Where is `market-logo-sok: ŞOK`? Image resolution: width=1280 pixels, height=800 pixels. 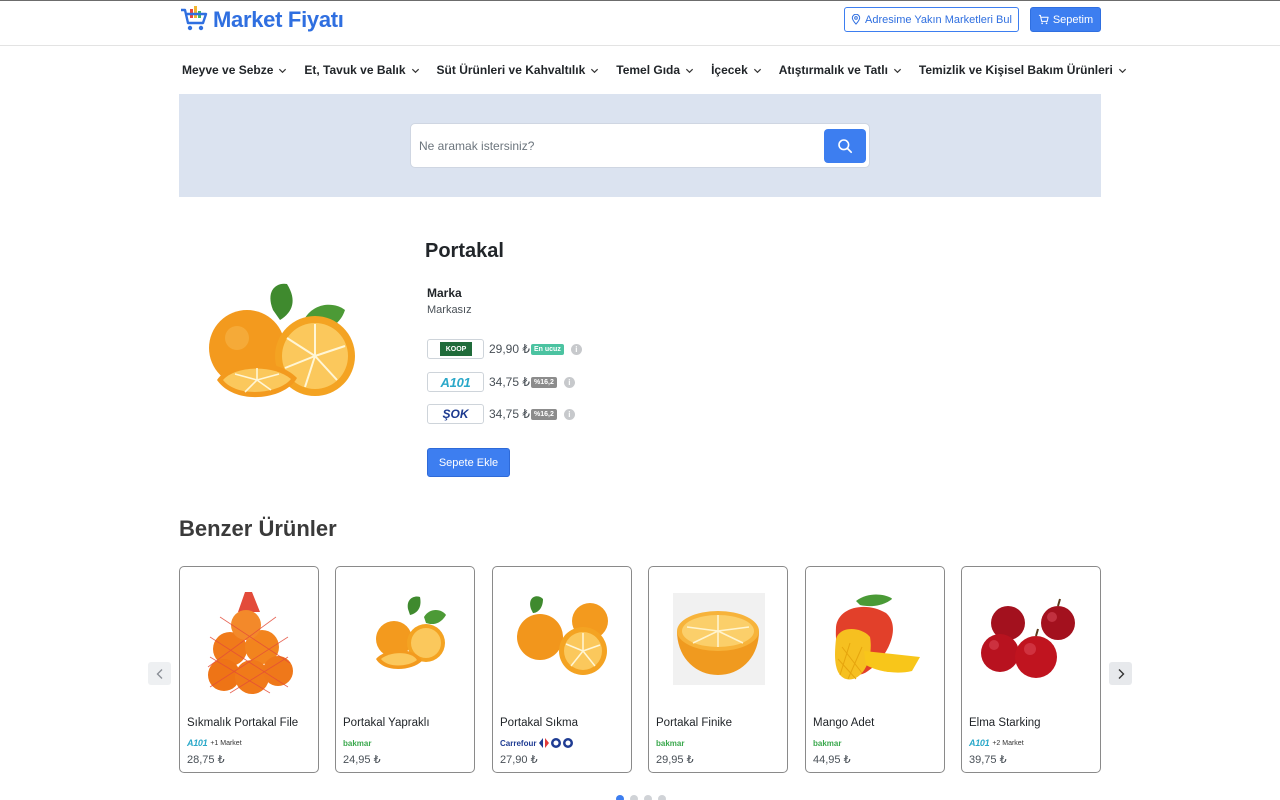 market-logo-sok: ŞOK is located at coordinates (455, 414).